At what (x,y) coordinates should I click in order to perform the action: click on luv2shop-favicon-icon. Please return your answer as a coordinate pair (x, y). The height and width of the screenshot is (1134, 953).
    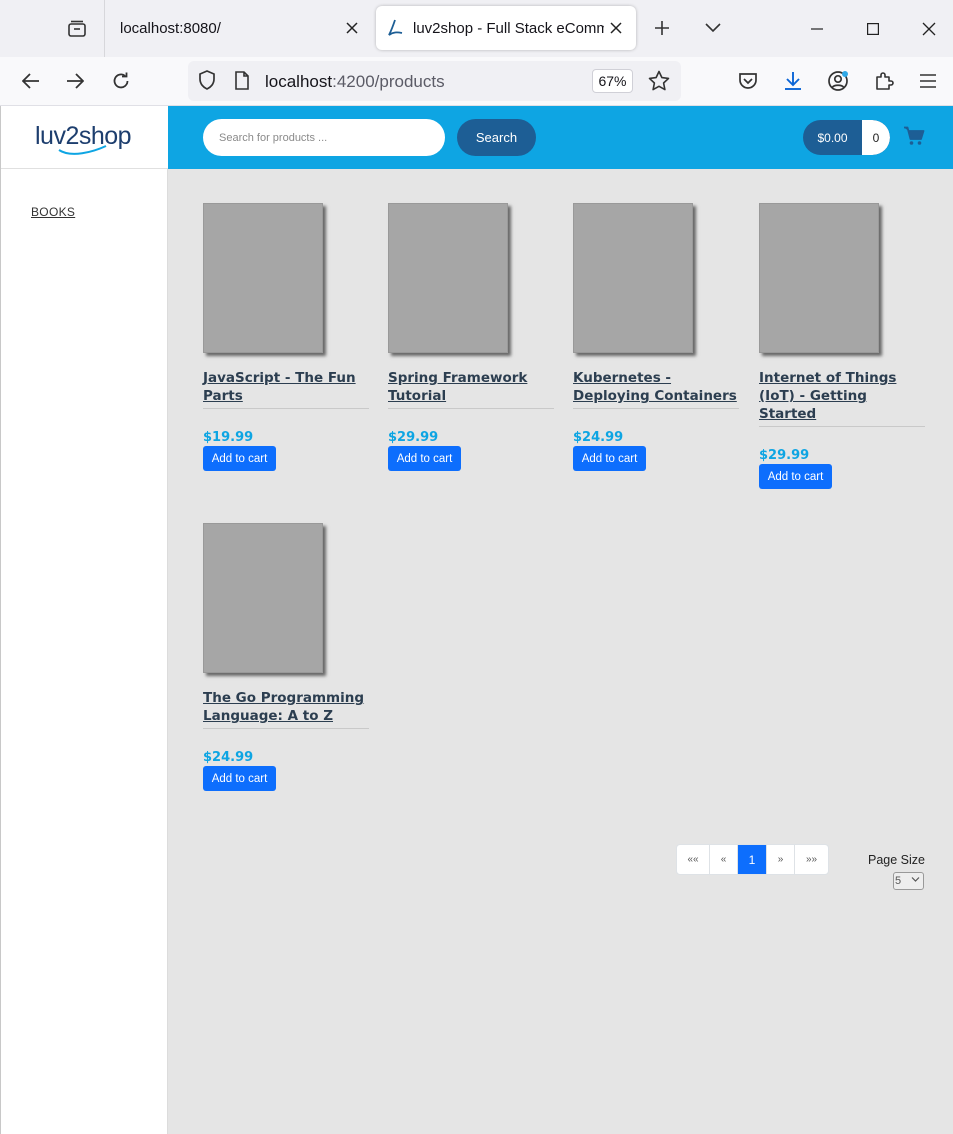
    Looking at the image, I should click on (395, 28).